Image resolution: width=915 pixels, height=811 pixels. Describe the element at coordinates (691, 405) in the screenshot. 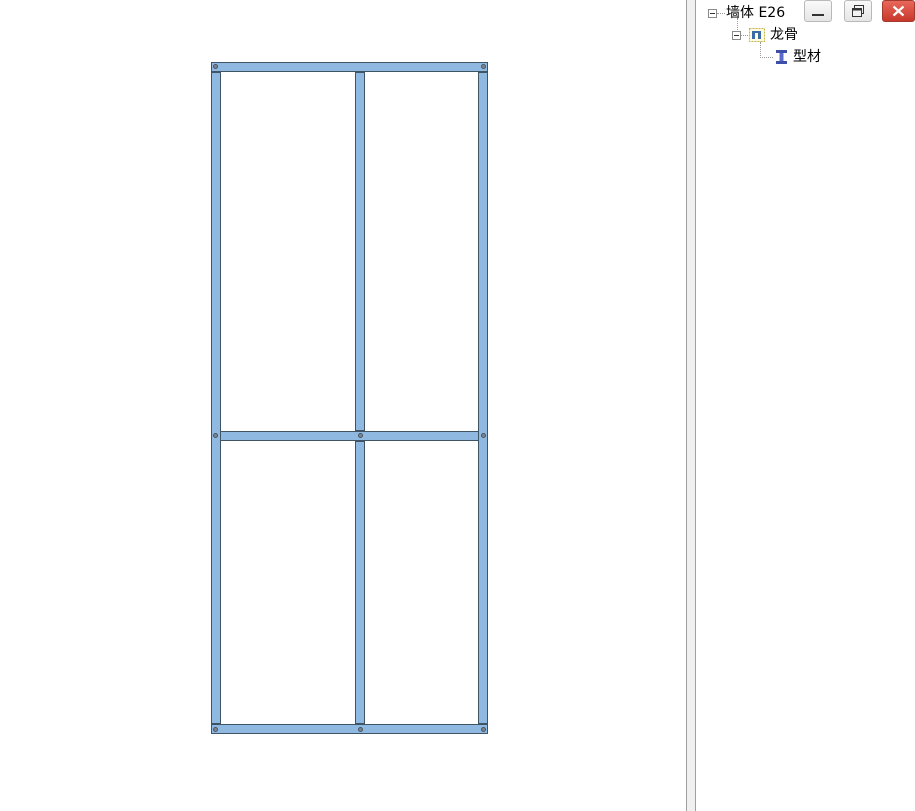

I see `panel-splitter` at that location.